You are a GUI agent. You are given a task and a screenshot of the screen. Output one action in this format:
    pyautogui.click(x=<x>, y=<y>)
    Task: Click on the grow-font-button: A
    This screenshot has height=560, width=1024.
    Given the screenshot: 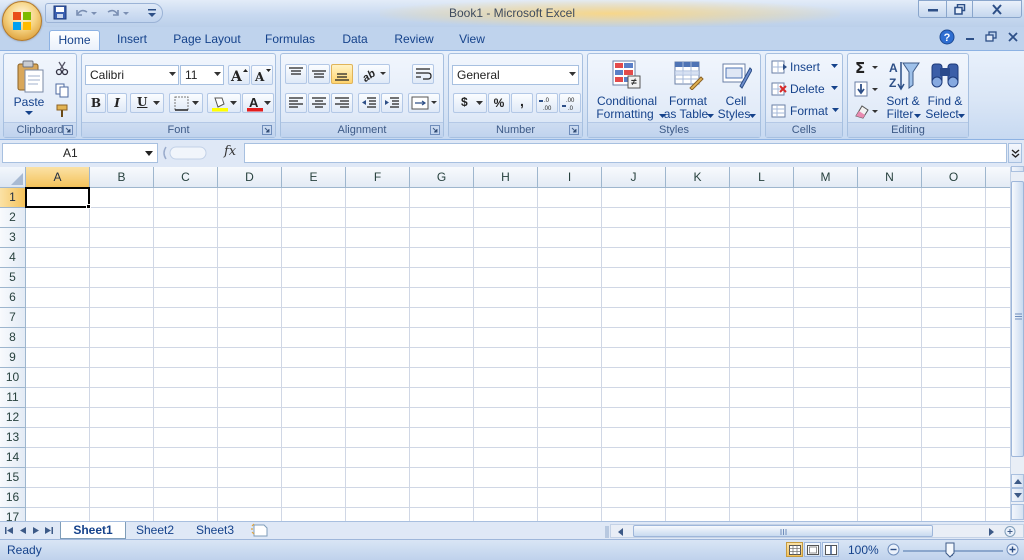 What is the action you would take?
    pyautogui.click(x=239, y=75)
    